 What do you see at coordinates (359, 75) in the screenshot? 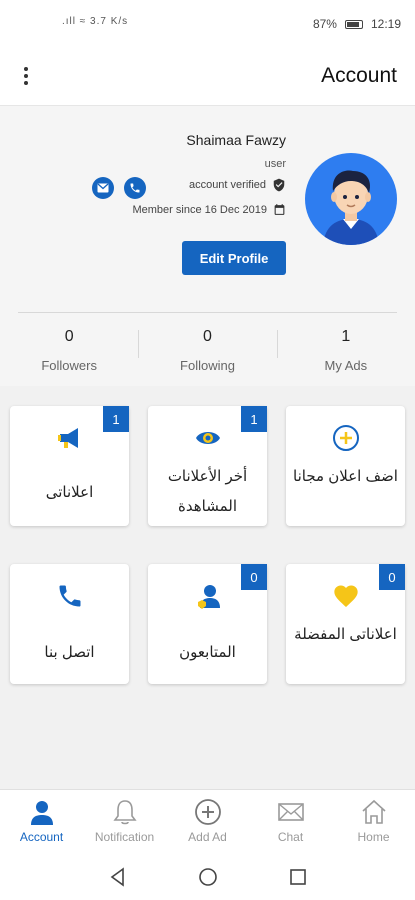
I see `page-title: Account` at bounding box center [359, 75].